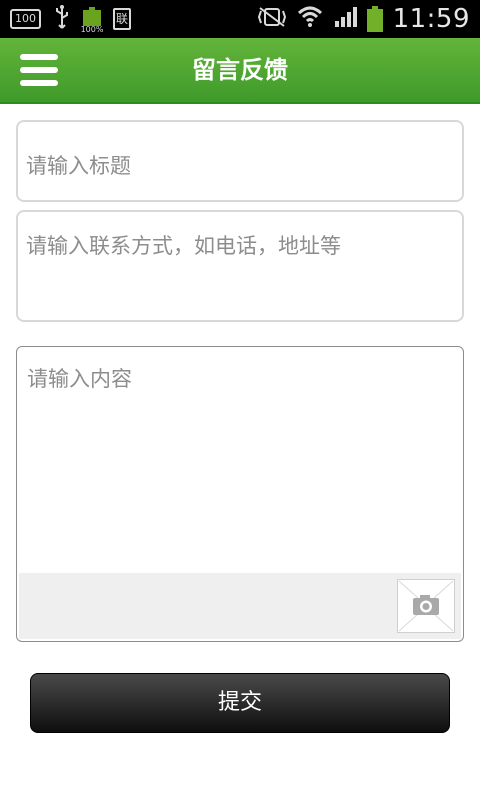 Image resolution: width=480 pixels, height=800 pixels. Describe the element at coordinates (122, 19) in the screenshot. I see `sim-icon: 联` at that location.